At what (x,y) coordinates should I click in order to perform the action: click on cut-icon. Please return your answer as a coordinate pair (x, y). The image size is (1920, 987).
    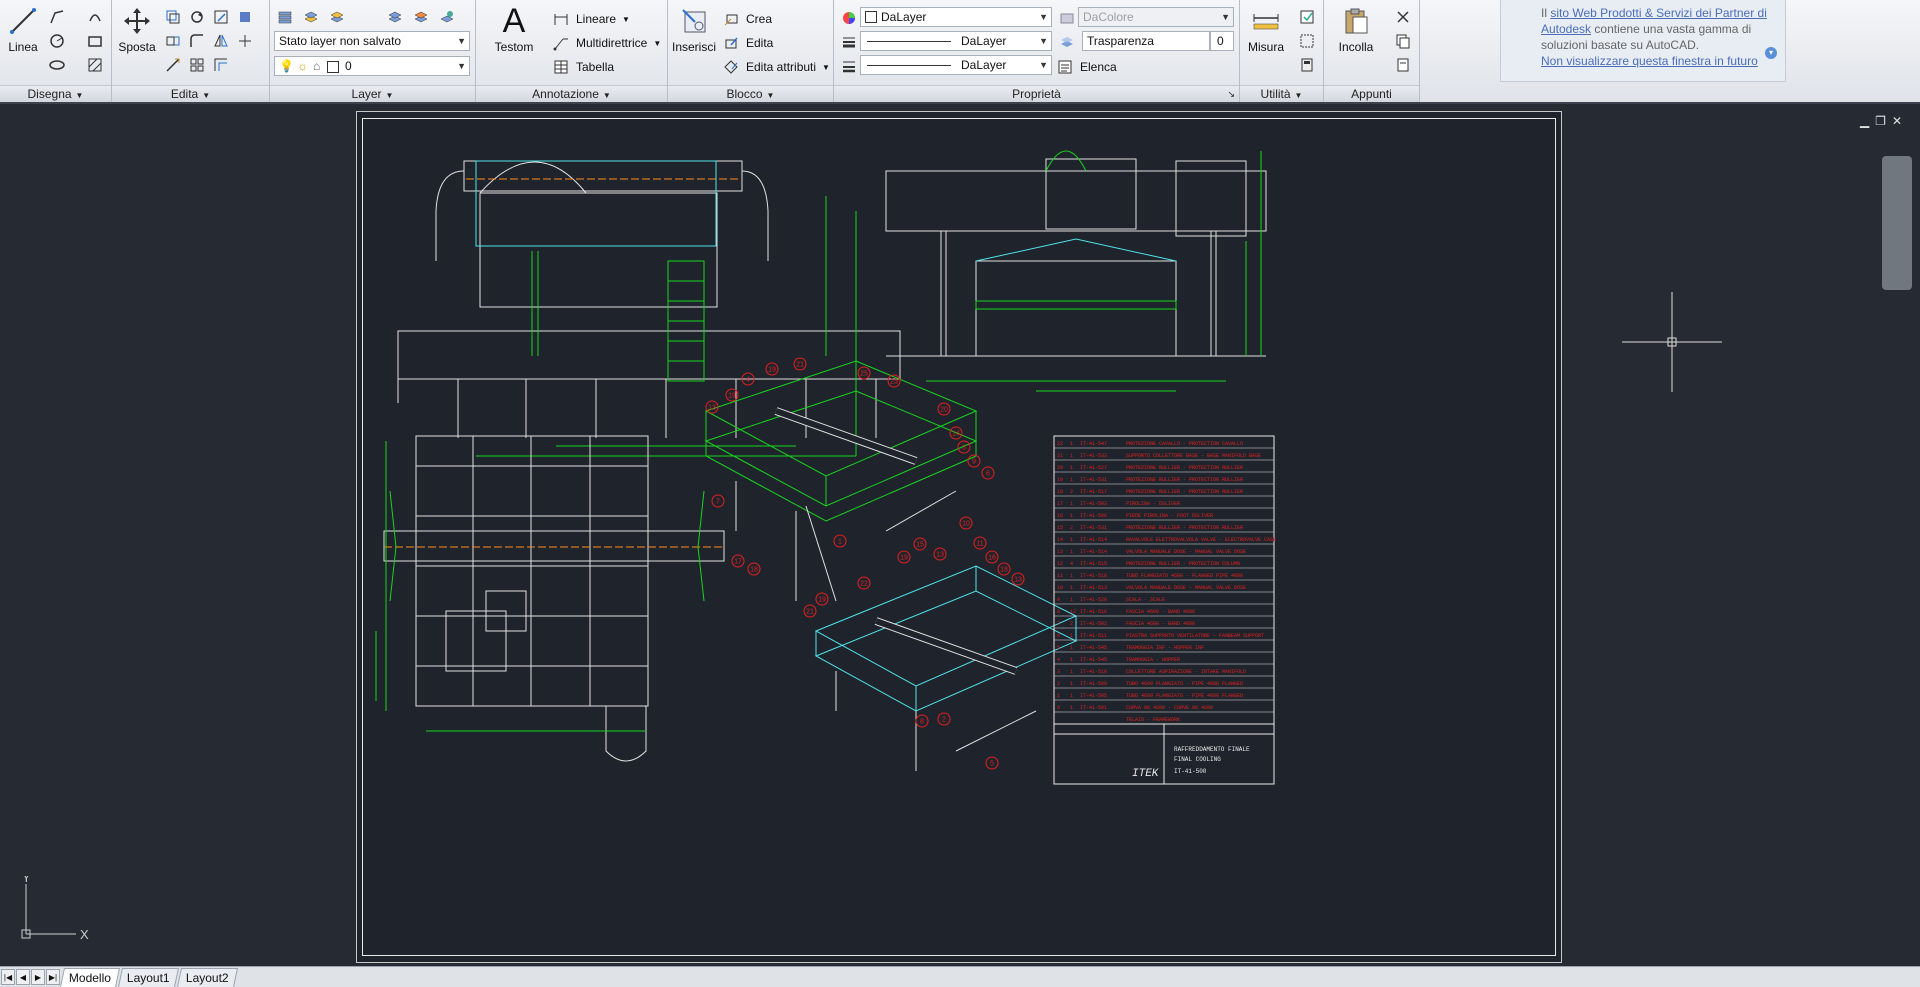
    Looking at the image, I should click on (1403, 17).